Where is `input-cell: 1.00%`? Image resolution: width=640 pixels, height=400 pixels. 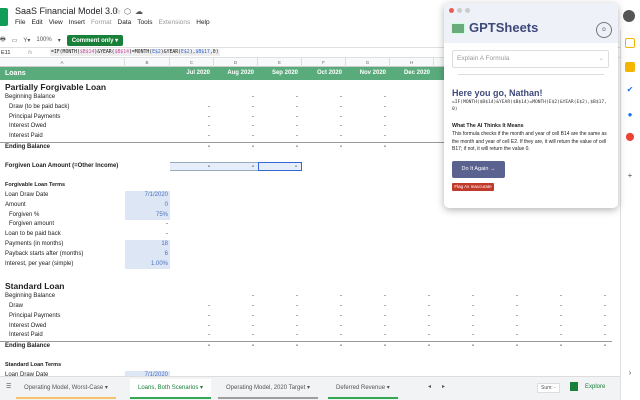
input-cell: 1.00% is located at coordinates (147, 264).